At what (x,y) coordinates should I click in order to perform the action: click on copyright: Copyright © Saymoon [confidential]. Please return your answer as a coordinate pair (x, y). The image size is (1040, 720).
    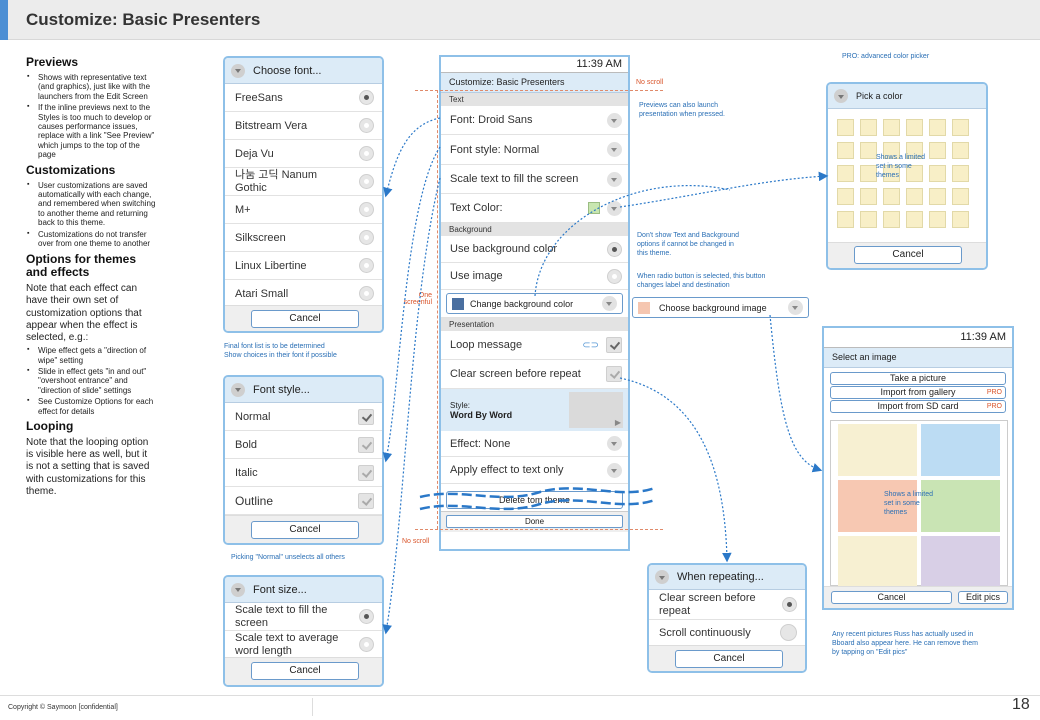
    Looking at the image, I should click on (63, 707).